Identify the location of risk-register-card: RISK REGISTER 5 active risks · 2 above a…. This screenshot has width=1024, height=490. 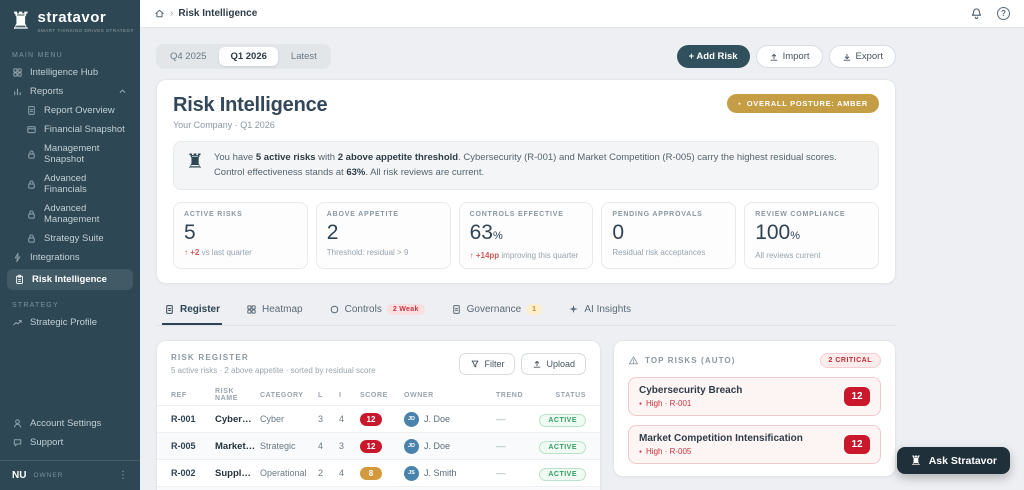
(378, 415).